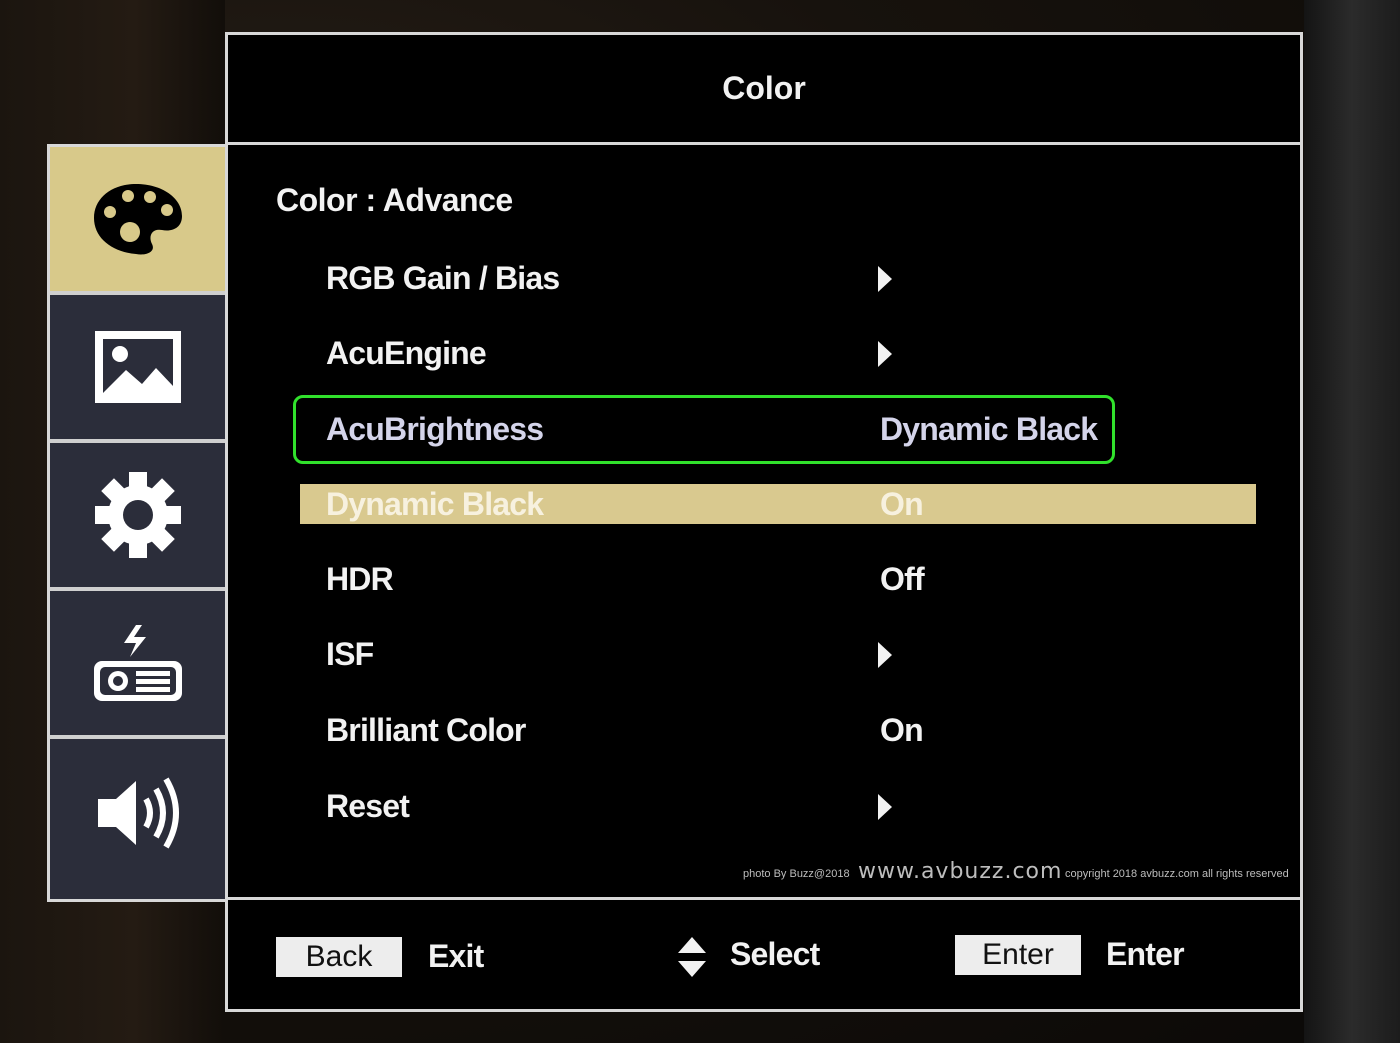 The height and width of the screenshot is (1043, 1400). Describe the element at coordinates (426, 730) in the screenshot. I see `menu-item-label: Brilliant Color` at that location.